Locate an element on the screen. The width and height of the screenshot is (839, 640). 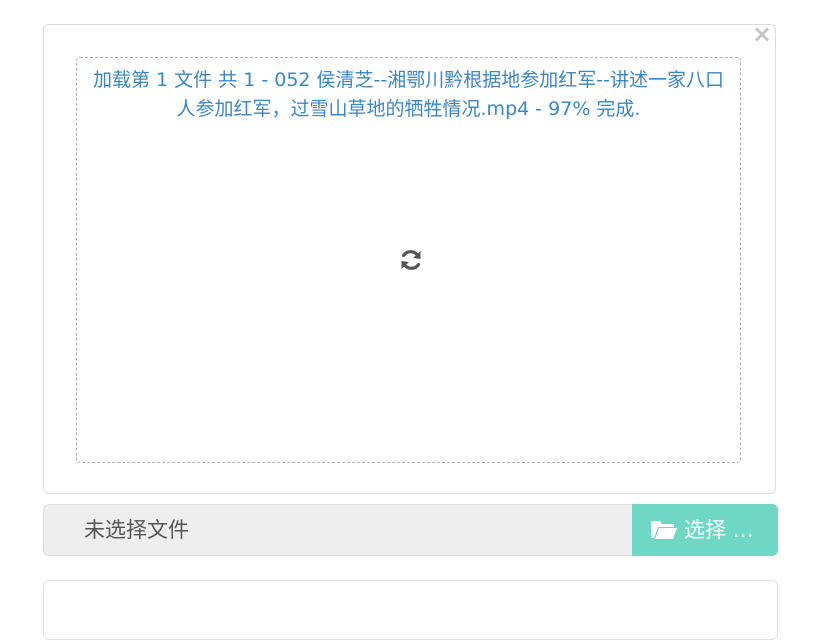
file-caption: 未选择文件 is located at coordinates (338, 530).